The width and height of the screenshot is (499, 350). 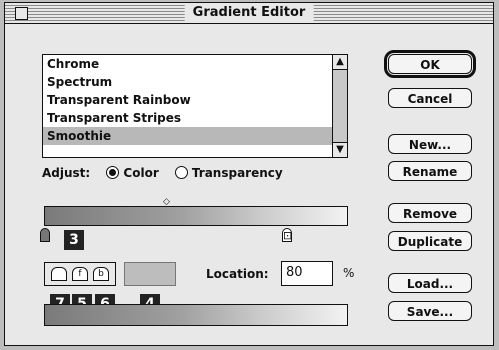 I want to click on ok-button: OK, so click(x=430, y=64).